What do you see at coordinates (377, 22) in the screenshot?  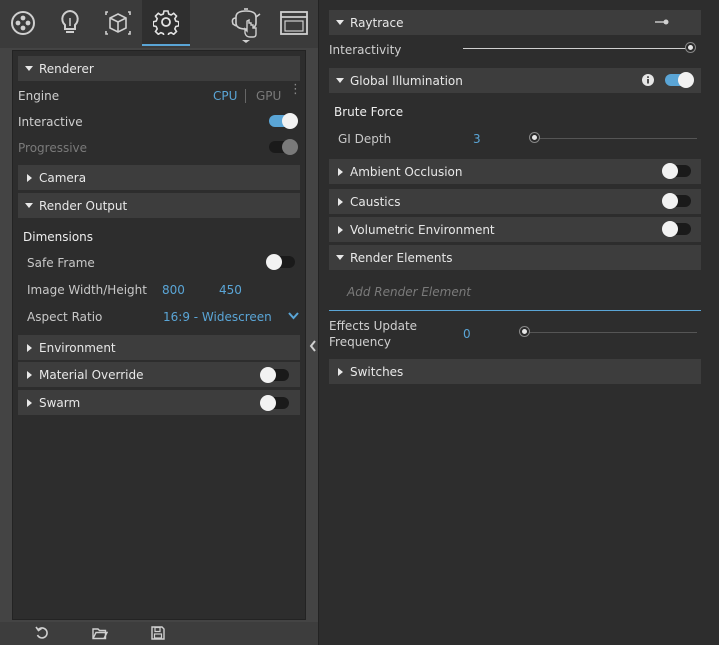 I see `raytrace-title: Raytrace` at bounding box center [377, 22].